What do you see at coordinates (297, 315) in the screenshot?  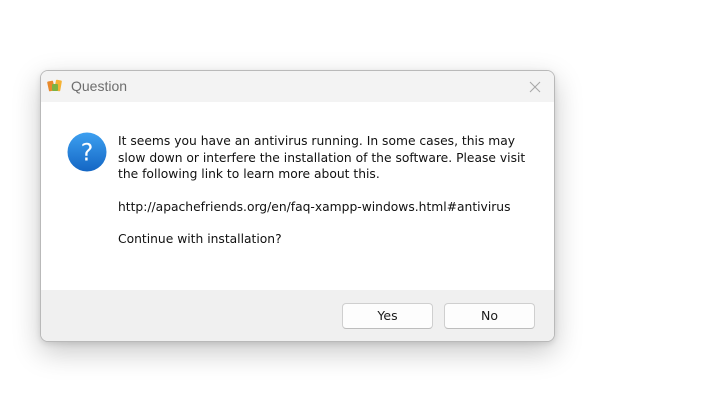 I see `dialog-button-bar: Yes No` at bounding box center [297, 315].